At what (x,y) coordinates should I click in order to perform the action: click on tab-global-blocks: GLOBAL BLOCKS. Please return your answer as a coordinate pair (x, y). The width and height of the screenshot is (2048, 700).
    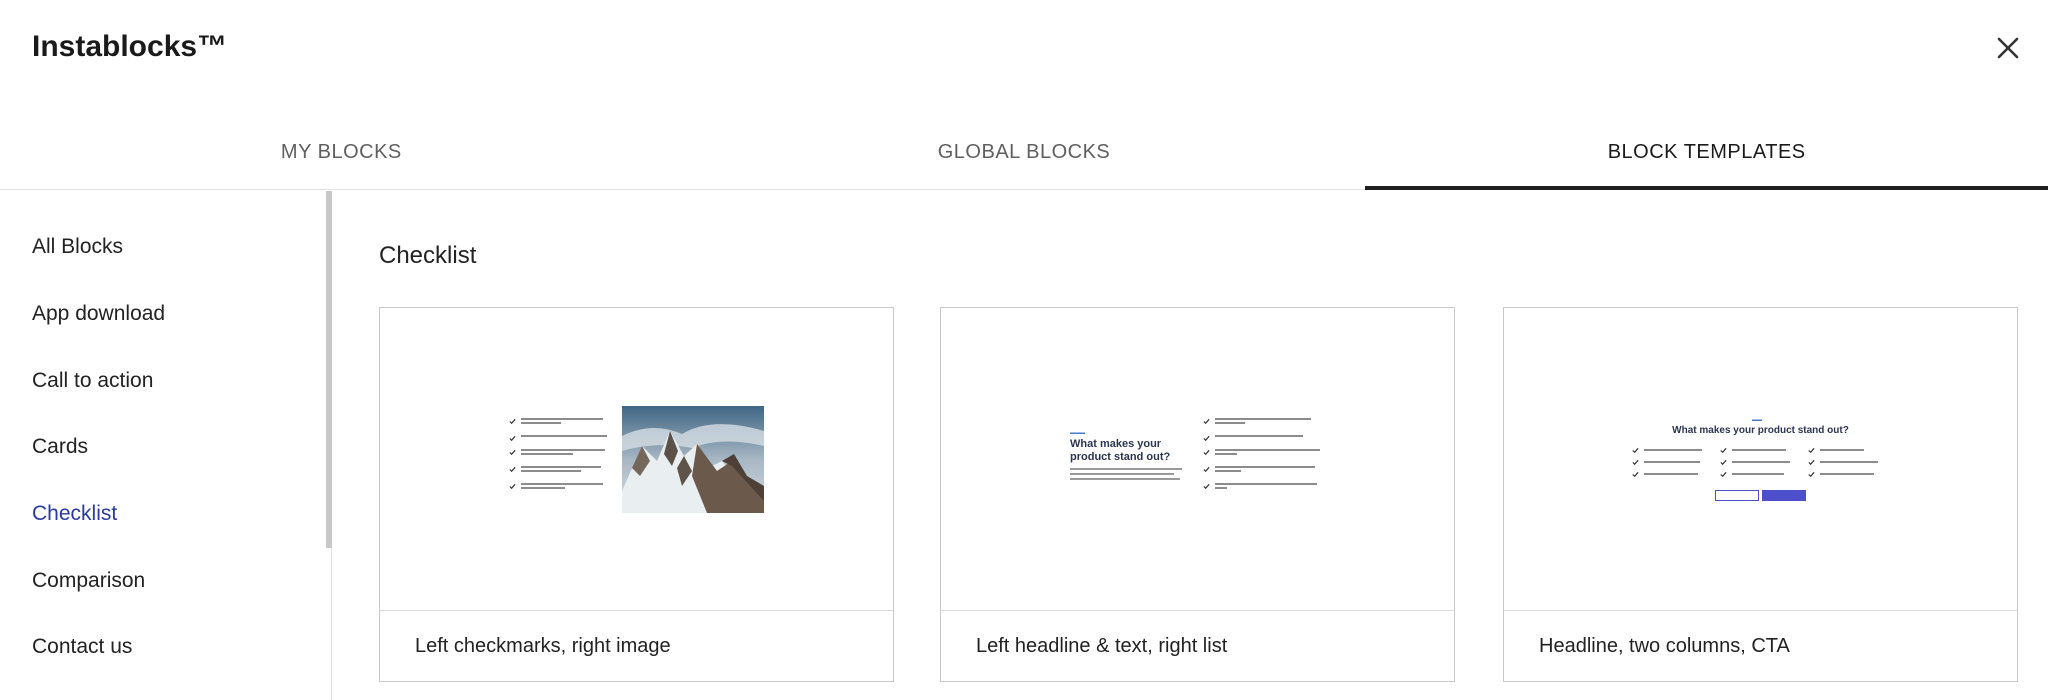
    Looking at the image, I should click on (1024, 156).